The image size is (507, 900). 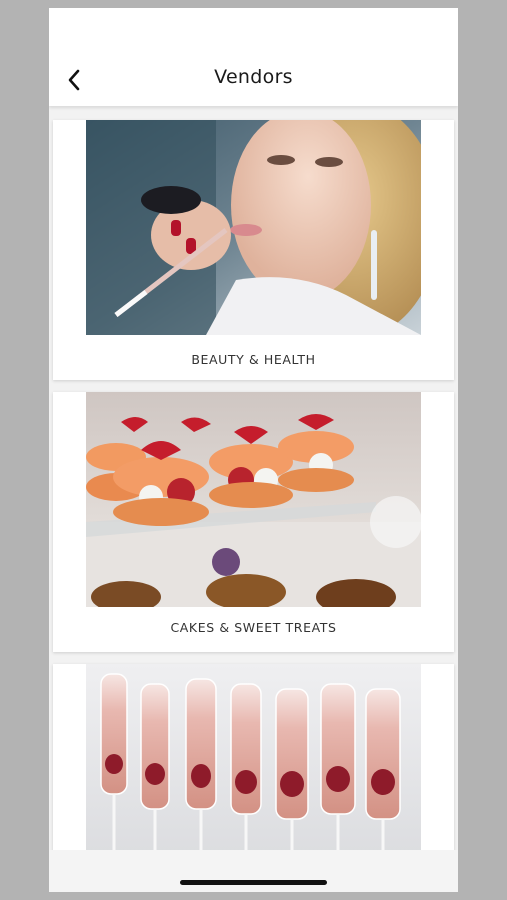 I want to click on vendor-label: CAKES & SWEET TREATS, so click(x=253, y=627).